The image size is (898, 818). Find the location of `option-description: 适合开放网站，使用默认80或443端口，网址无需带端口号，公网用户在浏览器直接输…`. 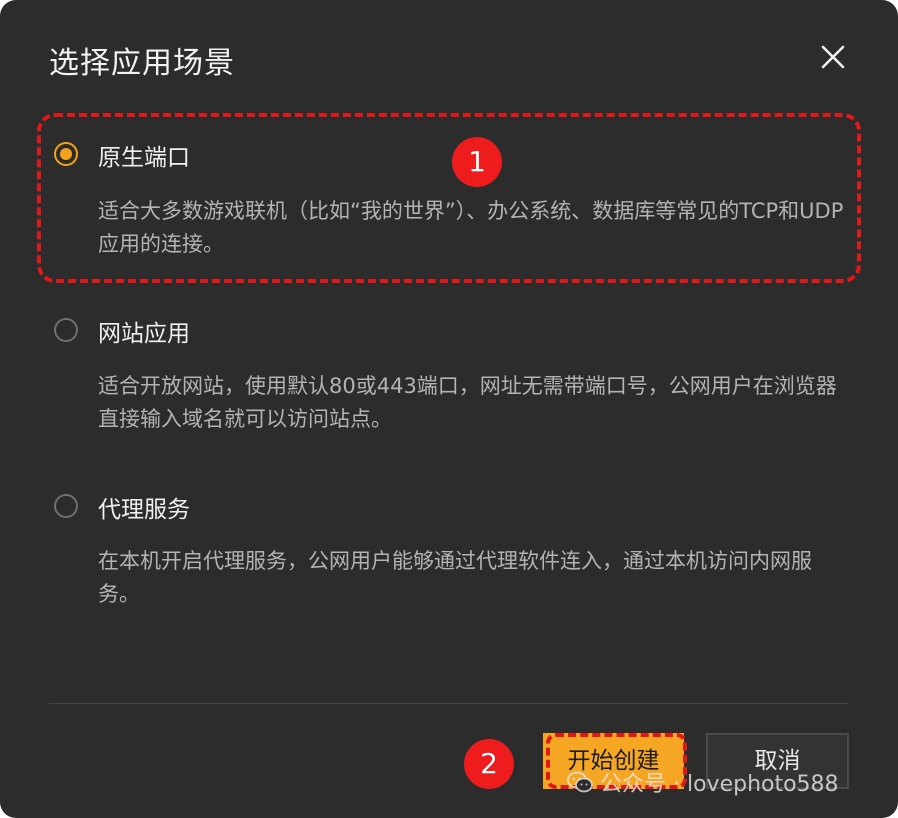

option-description: 适合开放网站，使用默认80或443端口，网址无需带端口号，公网用户在浏览器直接输… is located at coordinates (467, 402).